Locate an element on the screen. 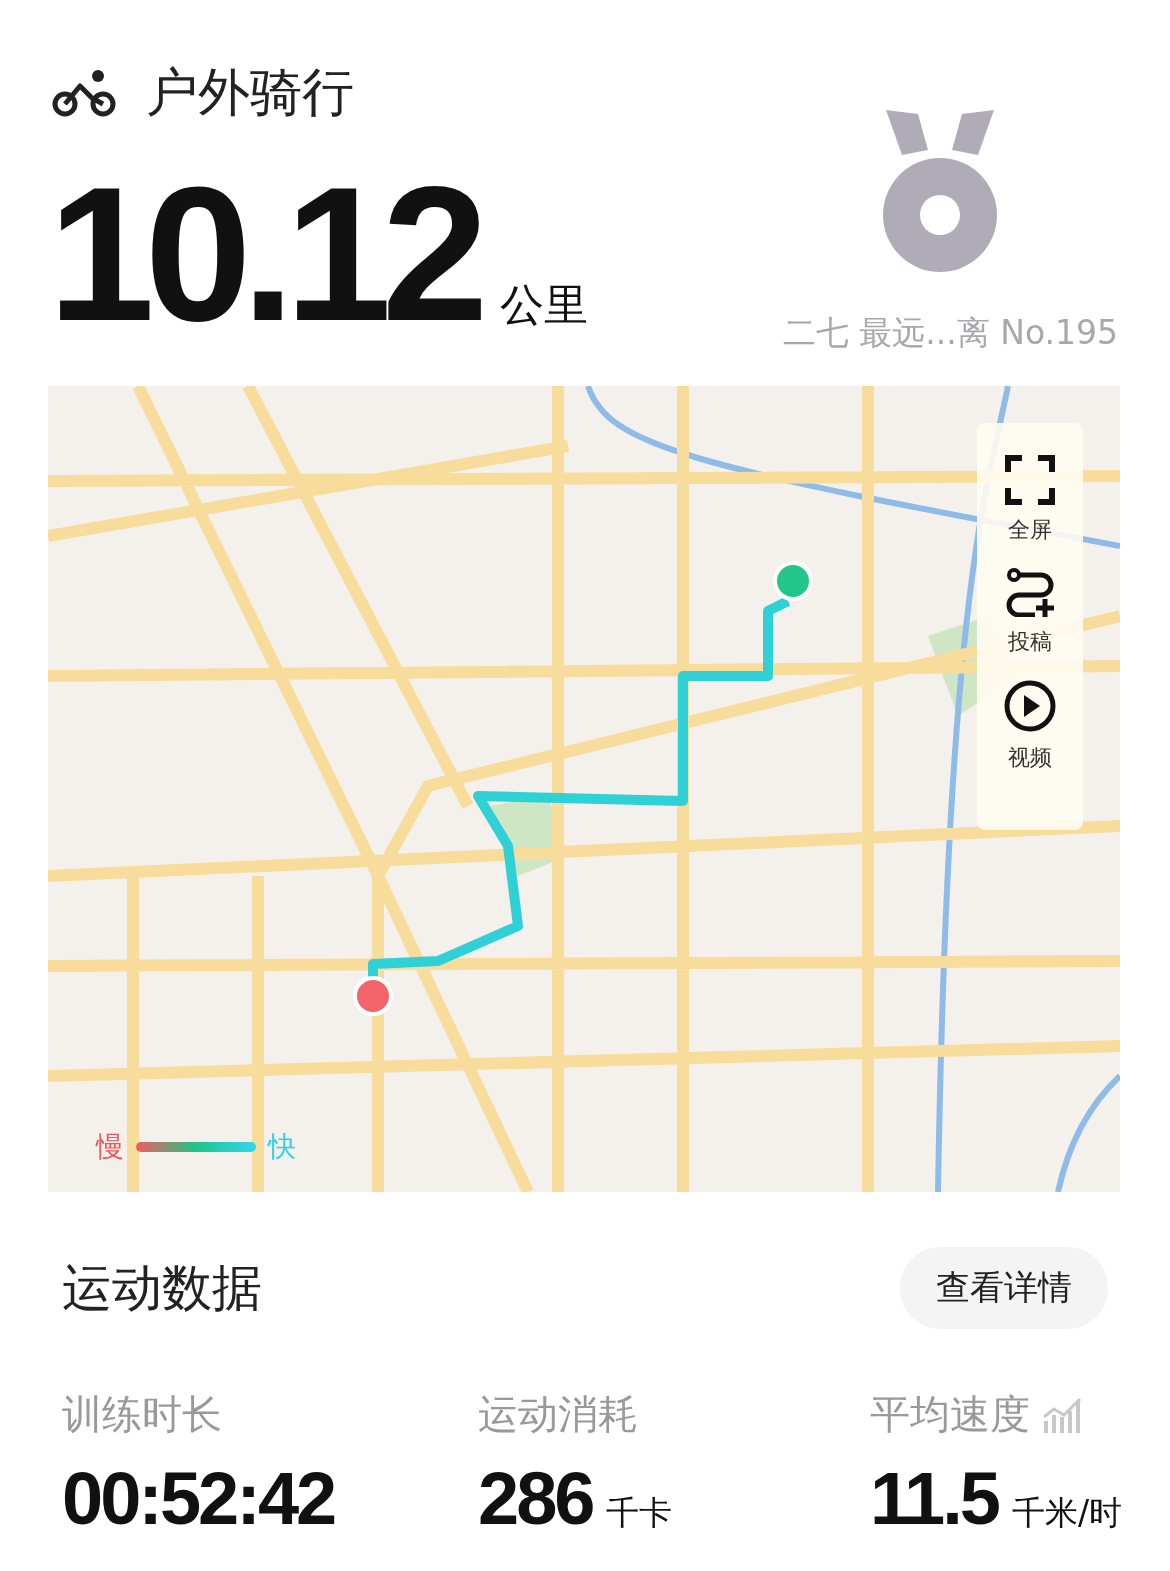  stat-label: 平均速度 is located at coordinates (950, 1414).